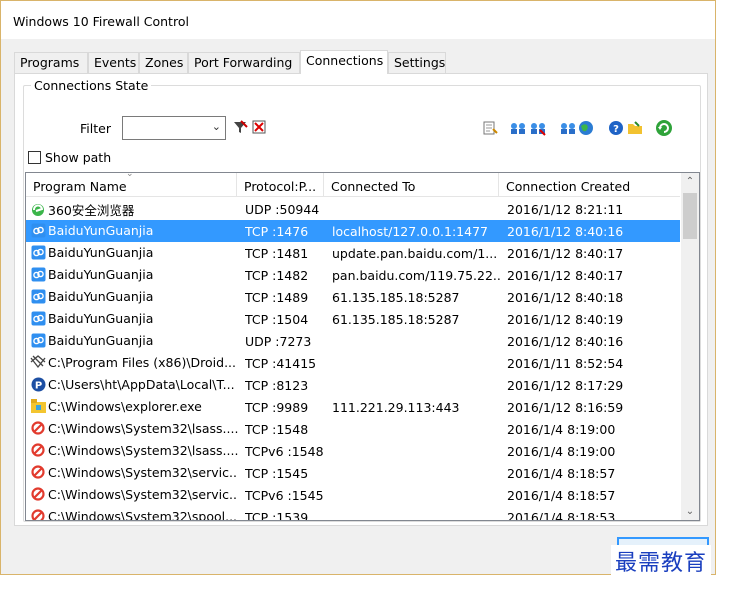  What do you see at coordinates (690, 181) in the screenshot?
I see `scroll-up-icon: ⌃` at bounding box center [690, 181].